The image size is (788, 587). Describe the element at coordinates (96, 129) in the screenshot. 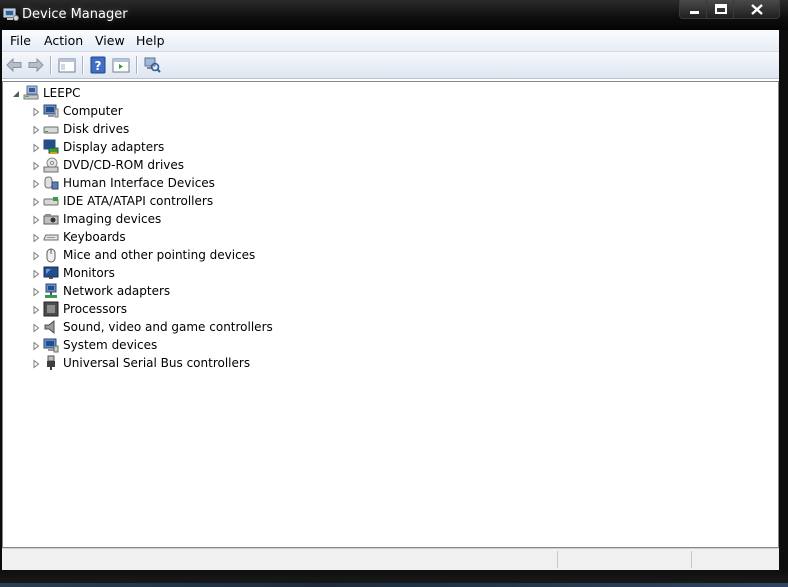

I see `tree-item-label: Disk drives` at that location.